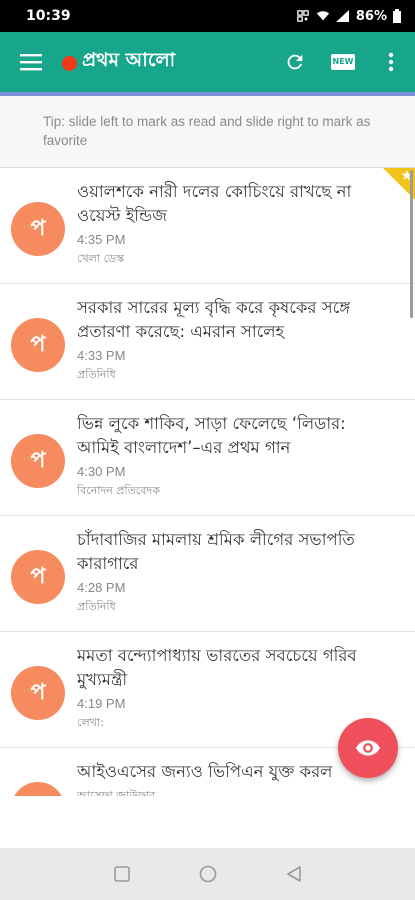 The image size is (415, 900). What do you see at coordinates (207, 62) in the screenshot?
I see `app-bar: প্রথম আলো NEW` at bounding box center [207, 62].